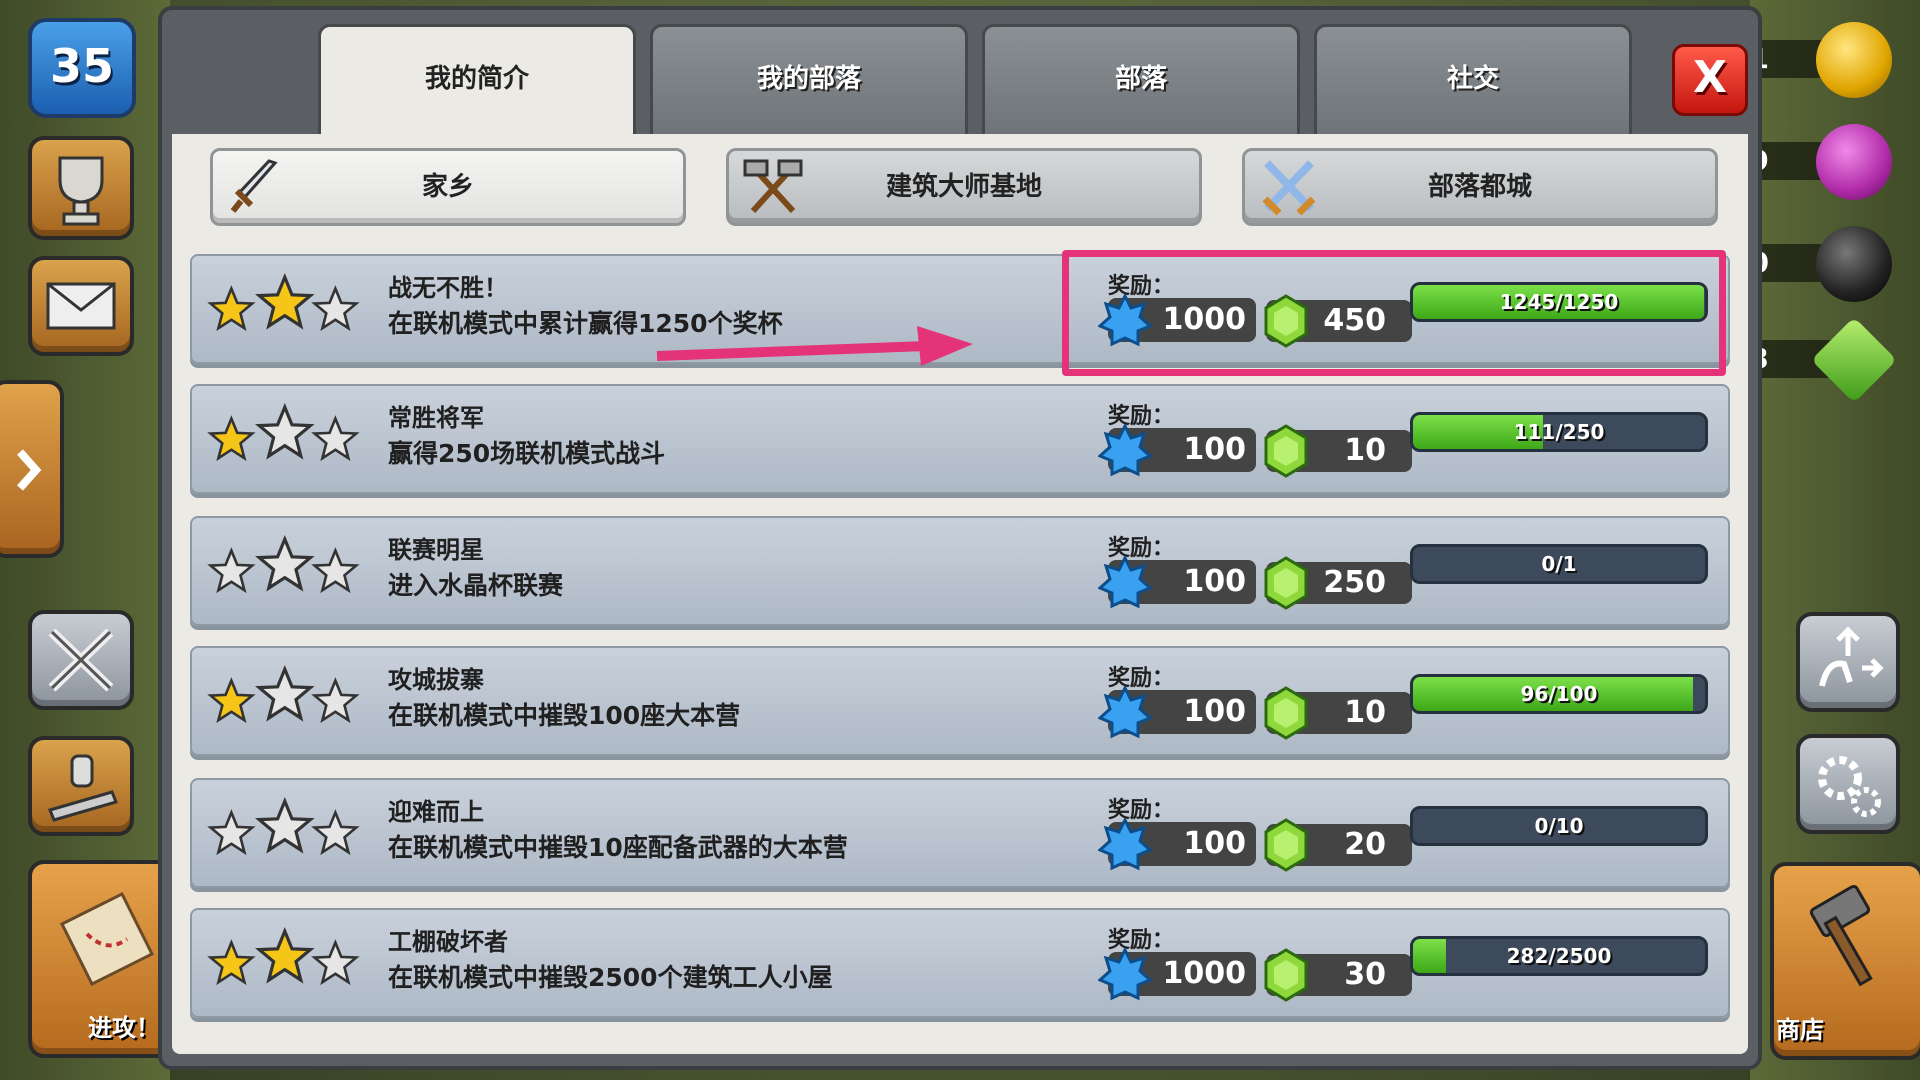 This screenshot has width=1920, height=1080. Describe the element at coordinates (82, 68) in the screenshot. I see `level-badge: 35` at that location.